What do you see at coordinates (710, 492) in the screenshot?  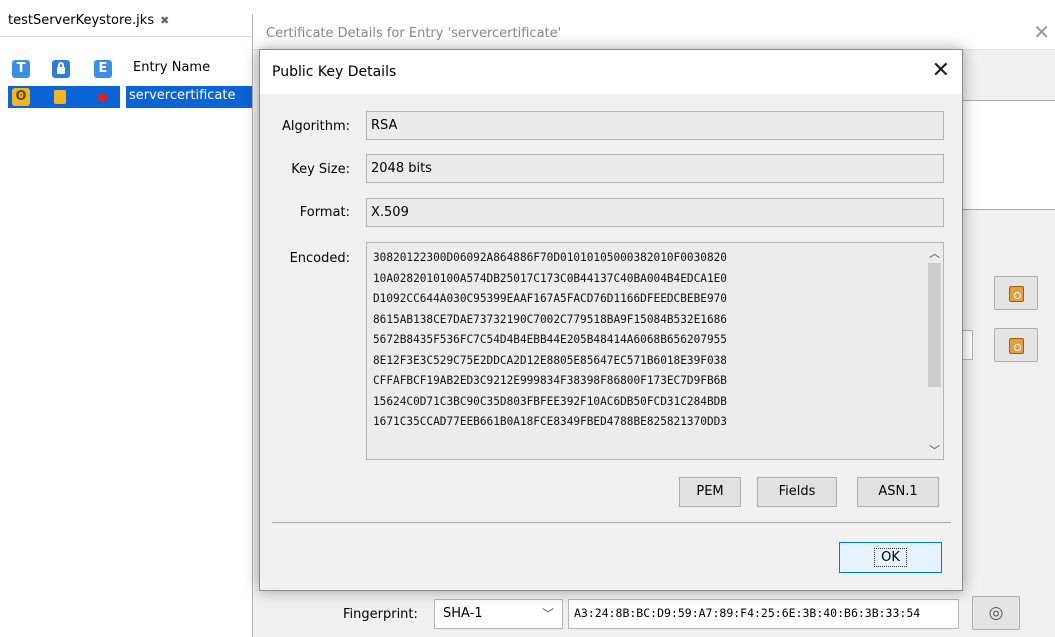 I see `pem-button: PEM` at bounding box center [710, 492].